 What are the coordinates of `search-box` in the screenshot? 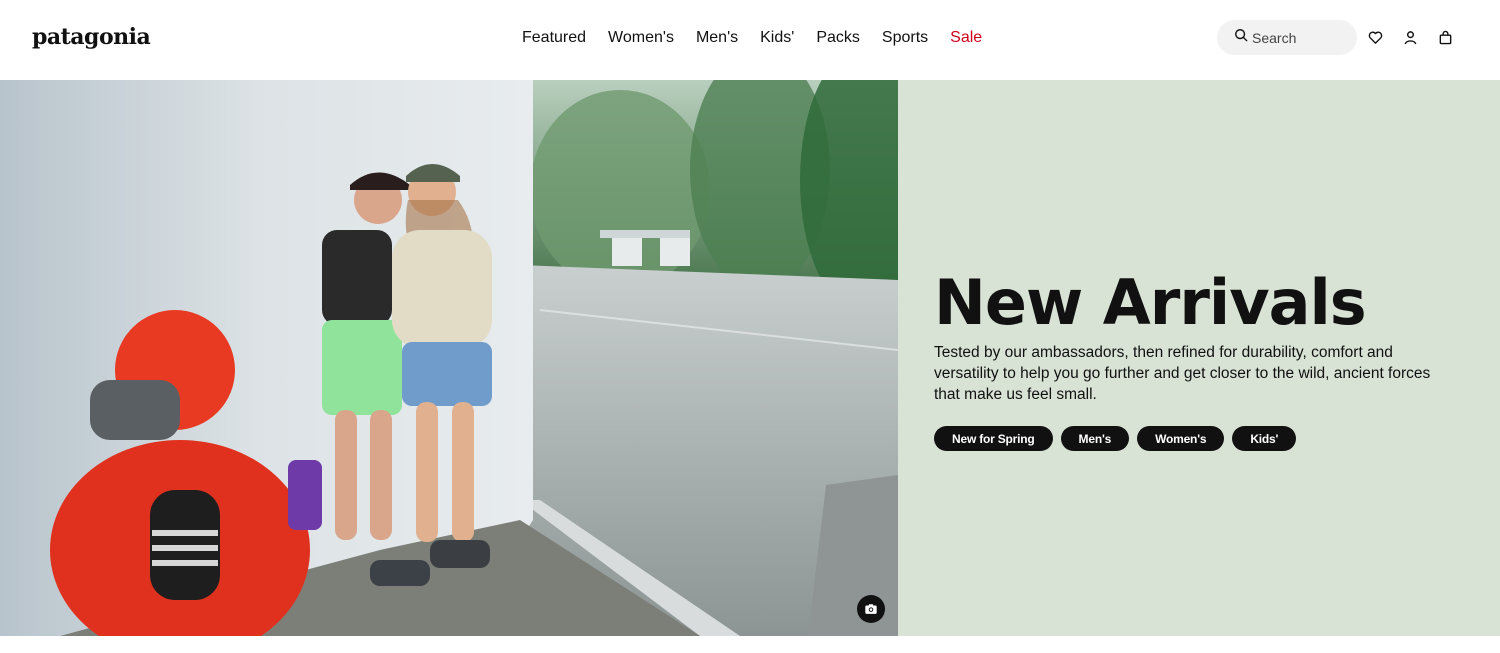 It's located at (1287, 37).